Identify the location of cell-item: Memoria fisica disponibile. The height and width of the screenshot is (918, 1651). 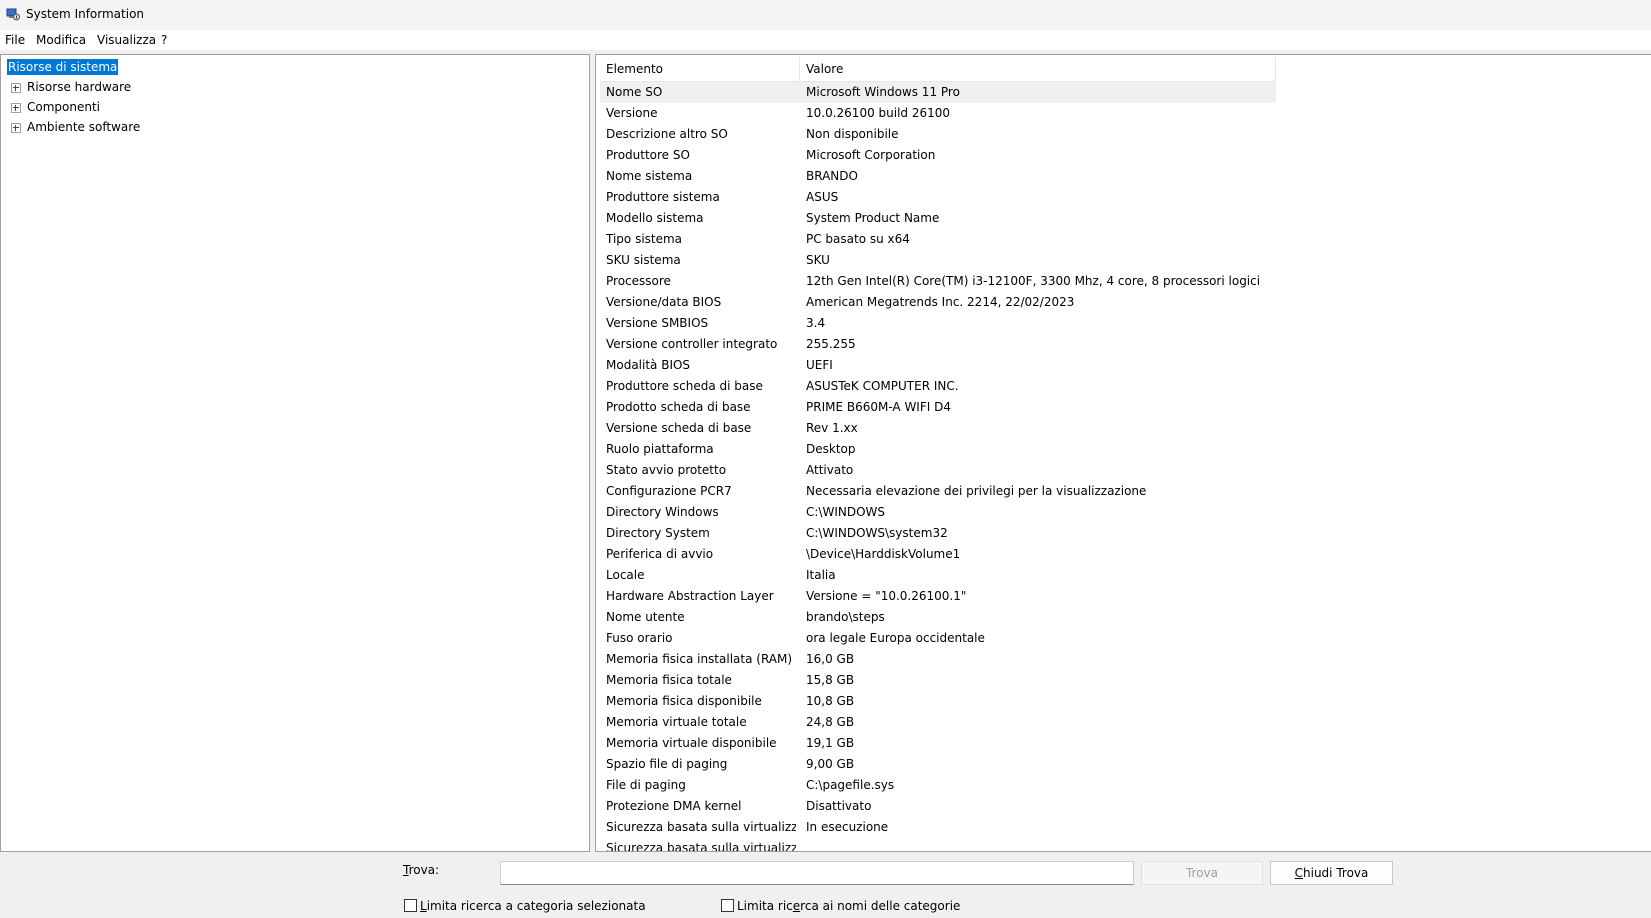
(684, 701).